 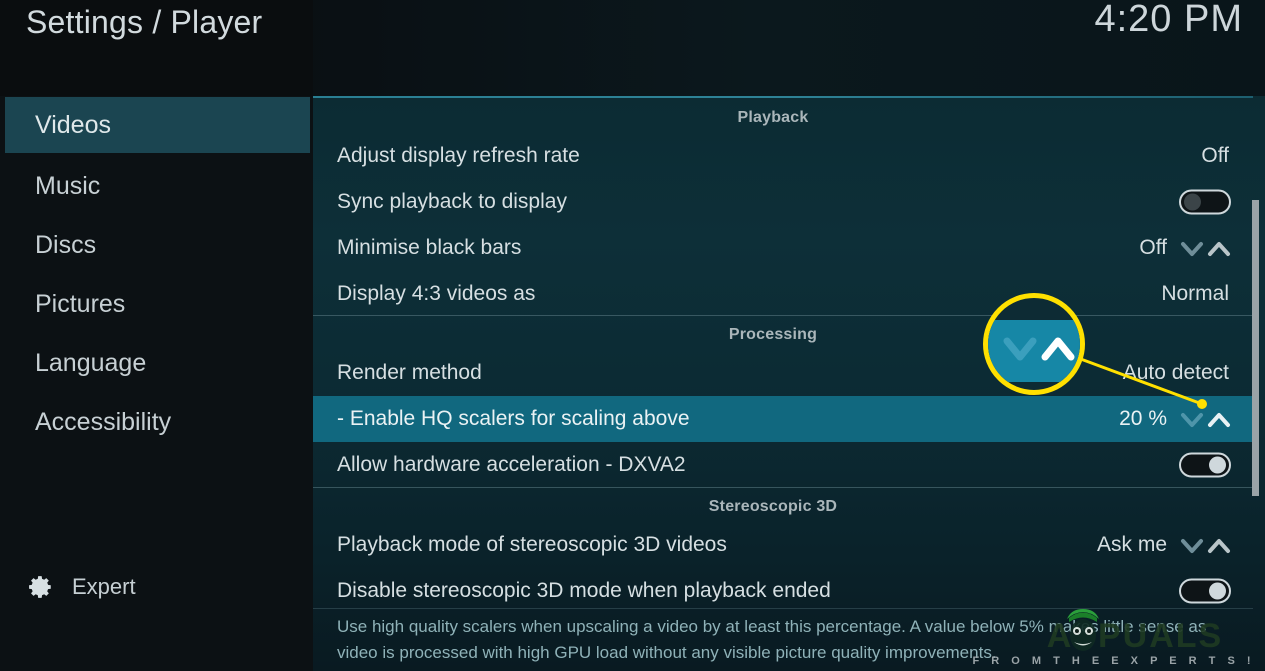 What do you see at coordinates (783, 156) in the screenshot?
I see `setting-row-adjust-display-refresh-rate: Adjust display refresh rate Off` at bounding box center [783, 156].